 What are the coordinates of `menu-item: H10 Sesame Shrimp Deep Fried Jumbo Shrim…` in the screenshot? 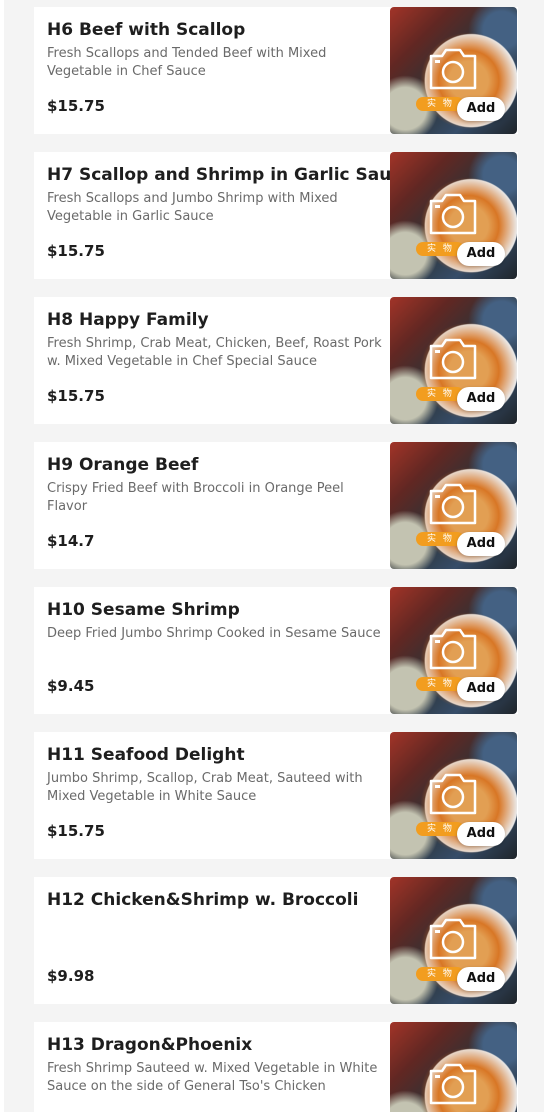 It's located at (276, 650).